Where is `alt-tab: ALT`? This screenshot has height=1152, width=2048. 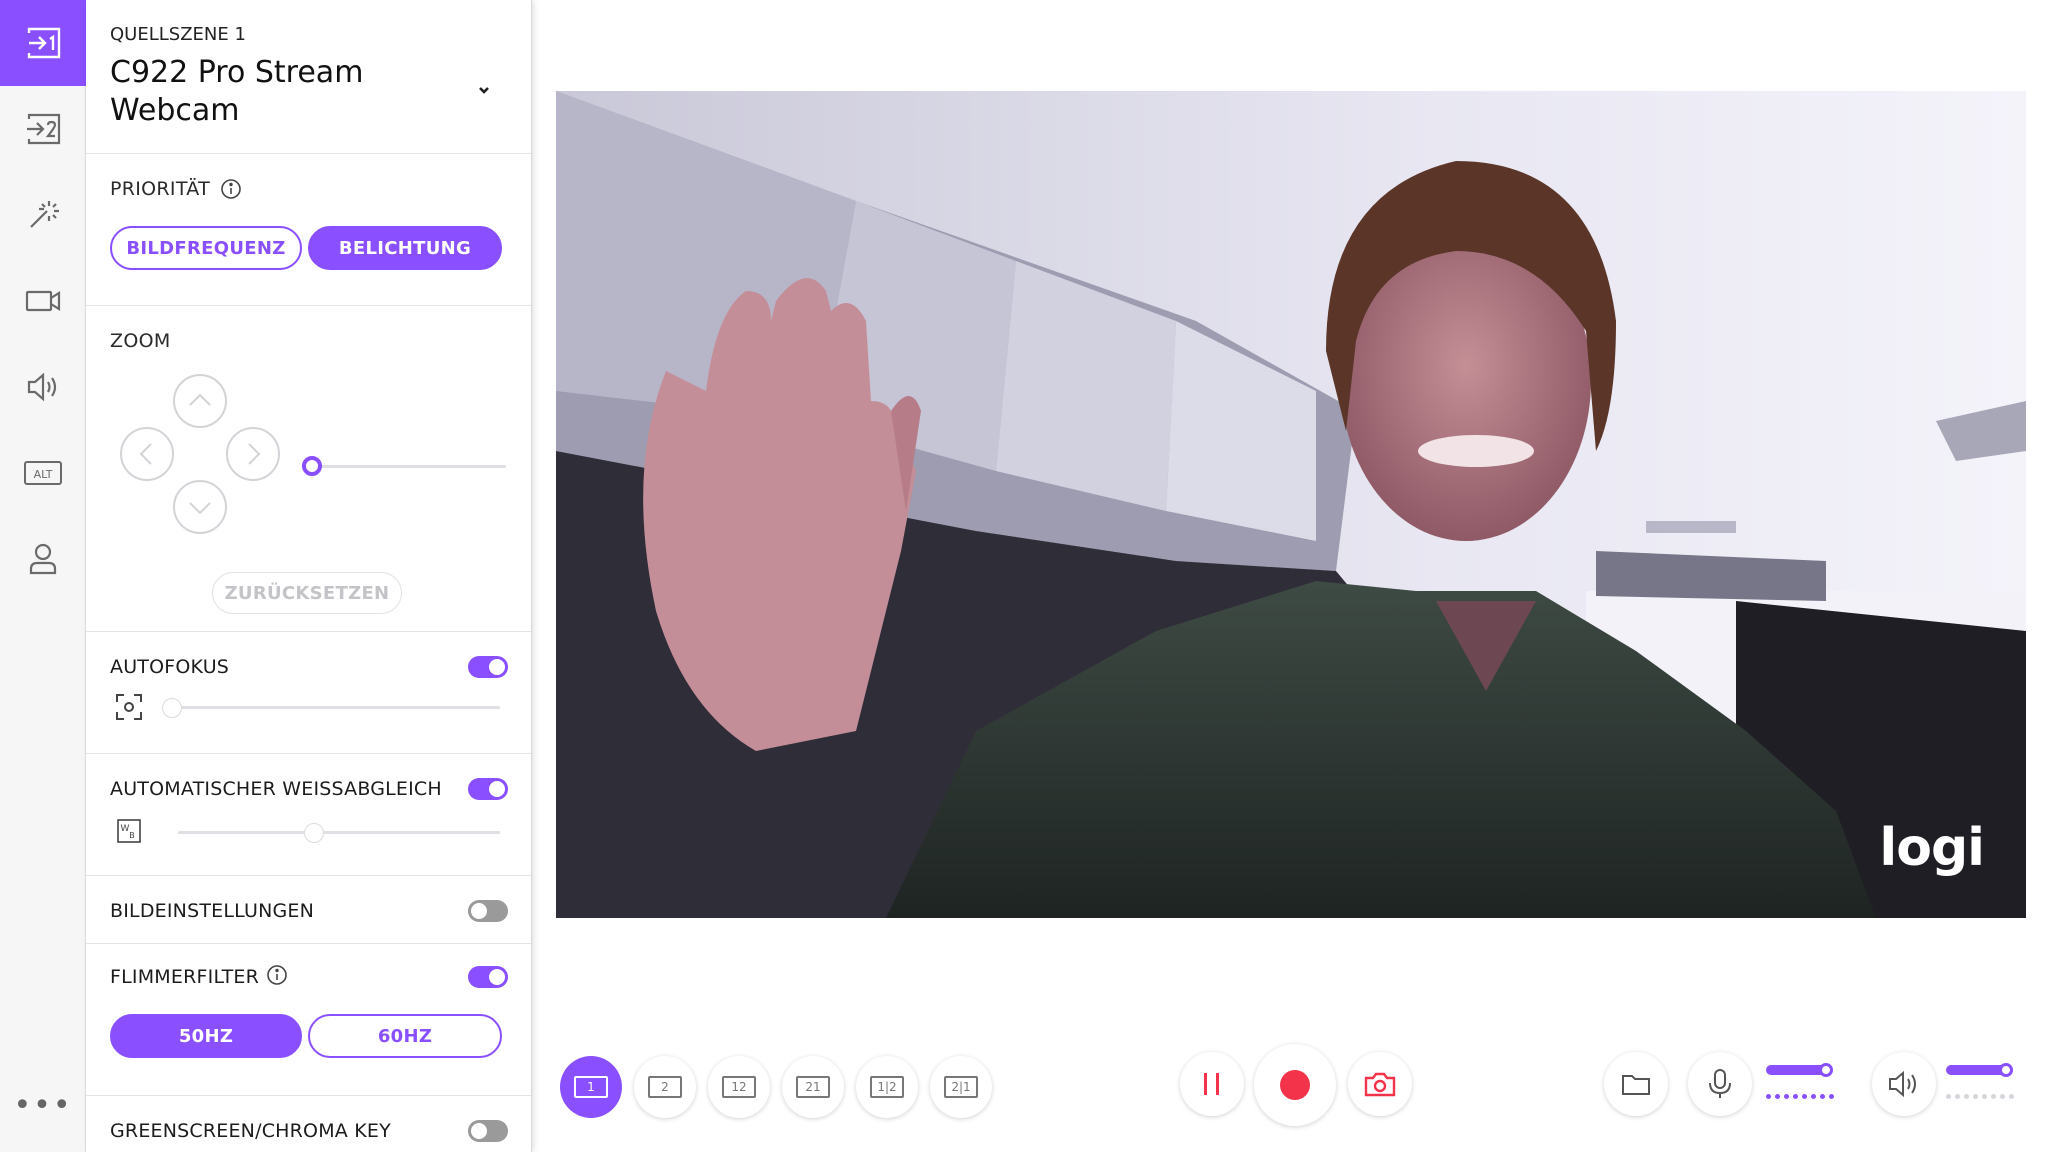 alt-tab: ALT is located at coordinates (43, 473).